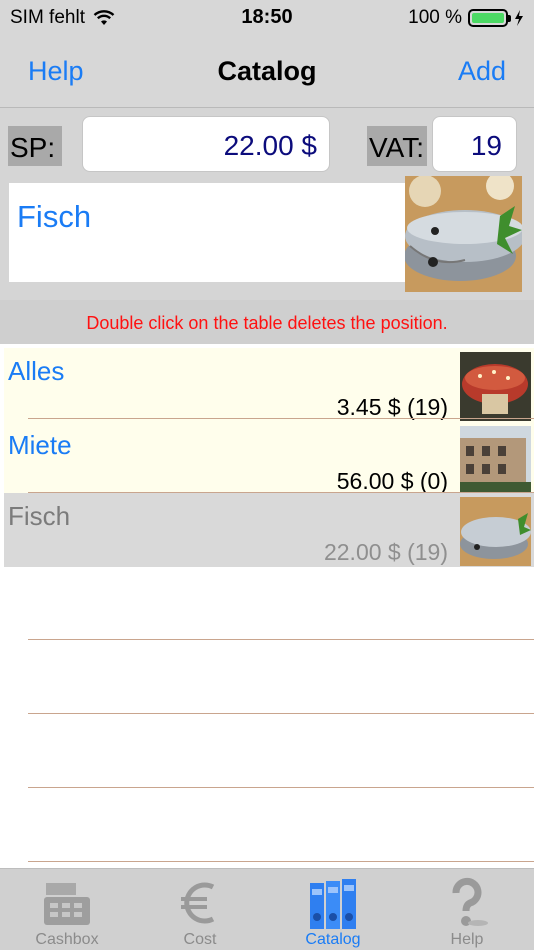  I want to click on battery-level, so click(488, 18).